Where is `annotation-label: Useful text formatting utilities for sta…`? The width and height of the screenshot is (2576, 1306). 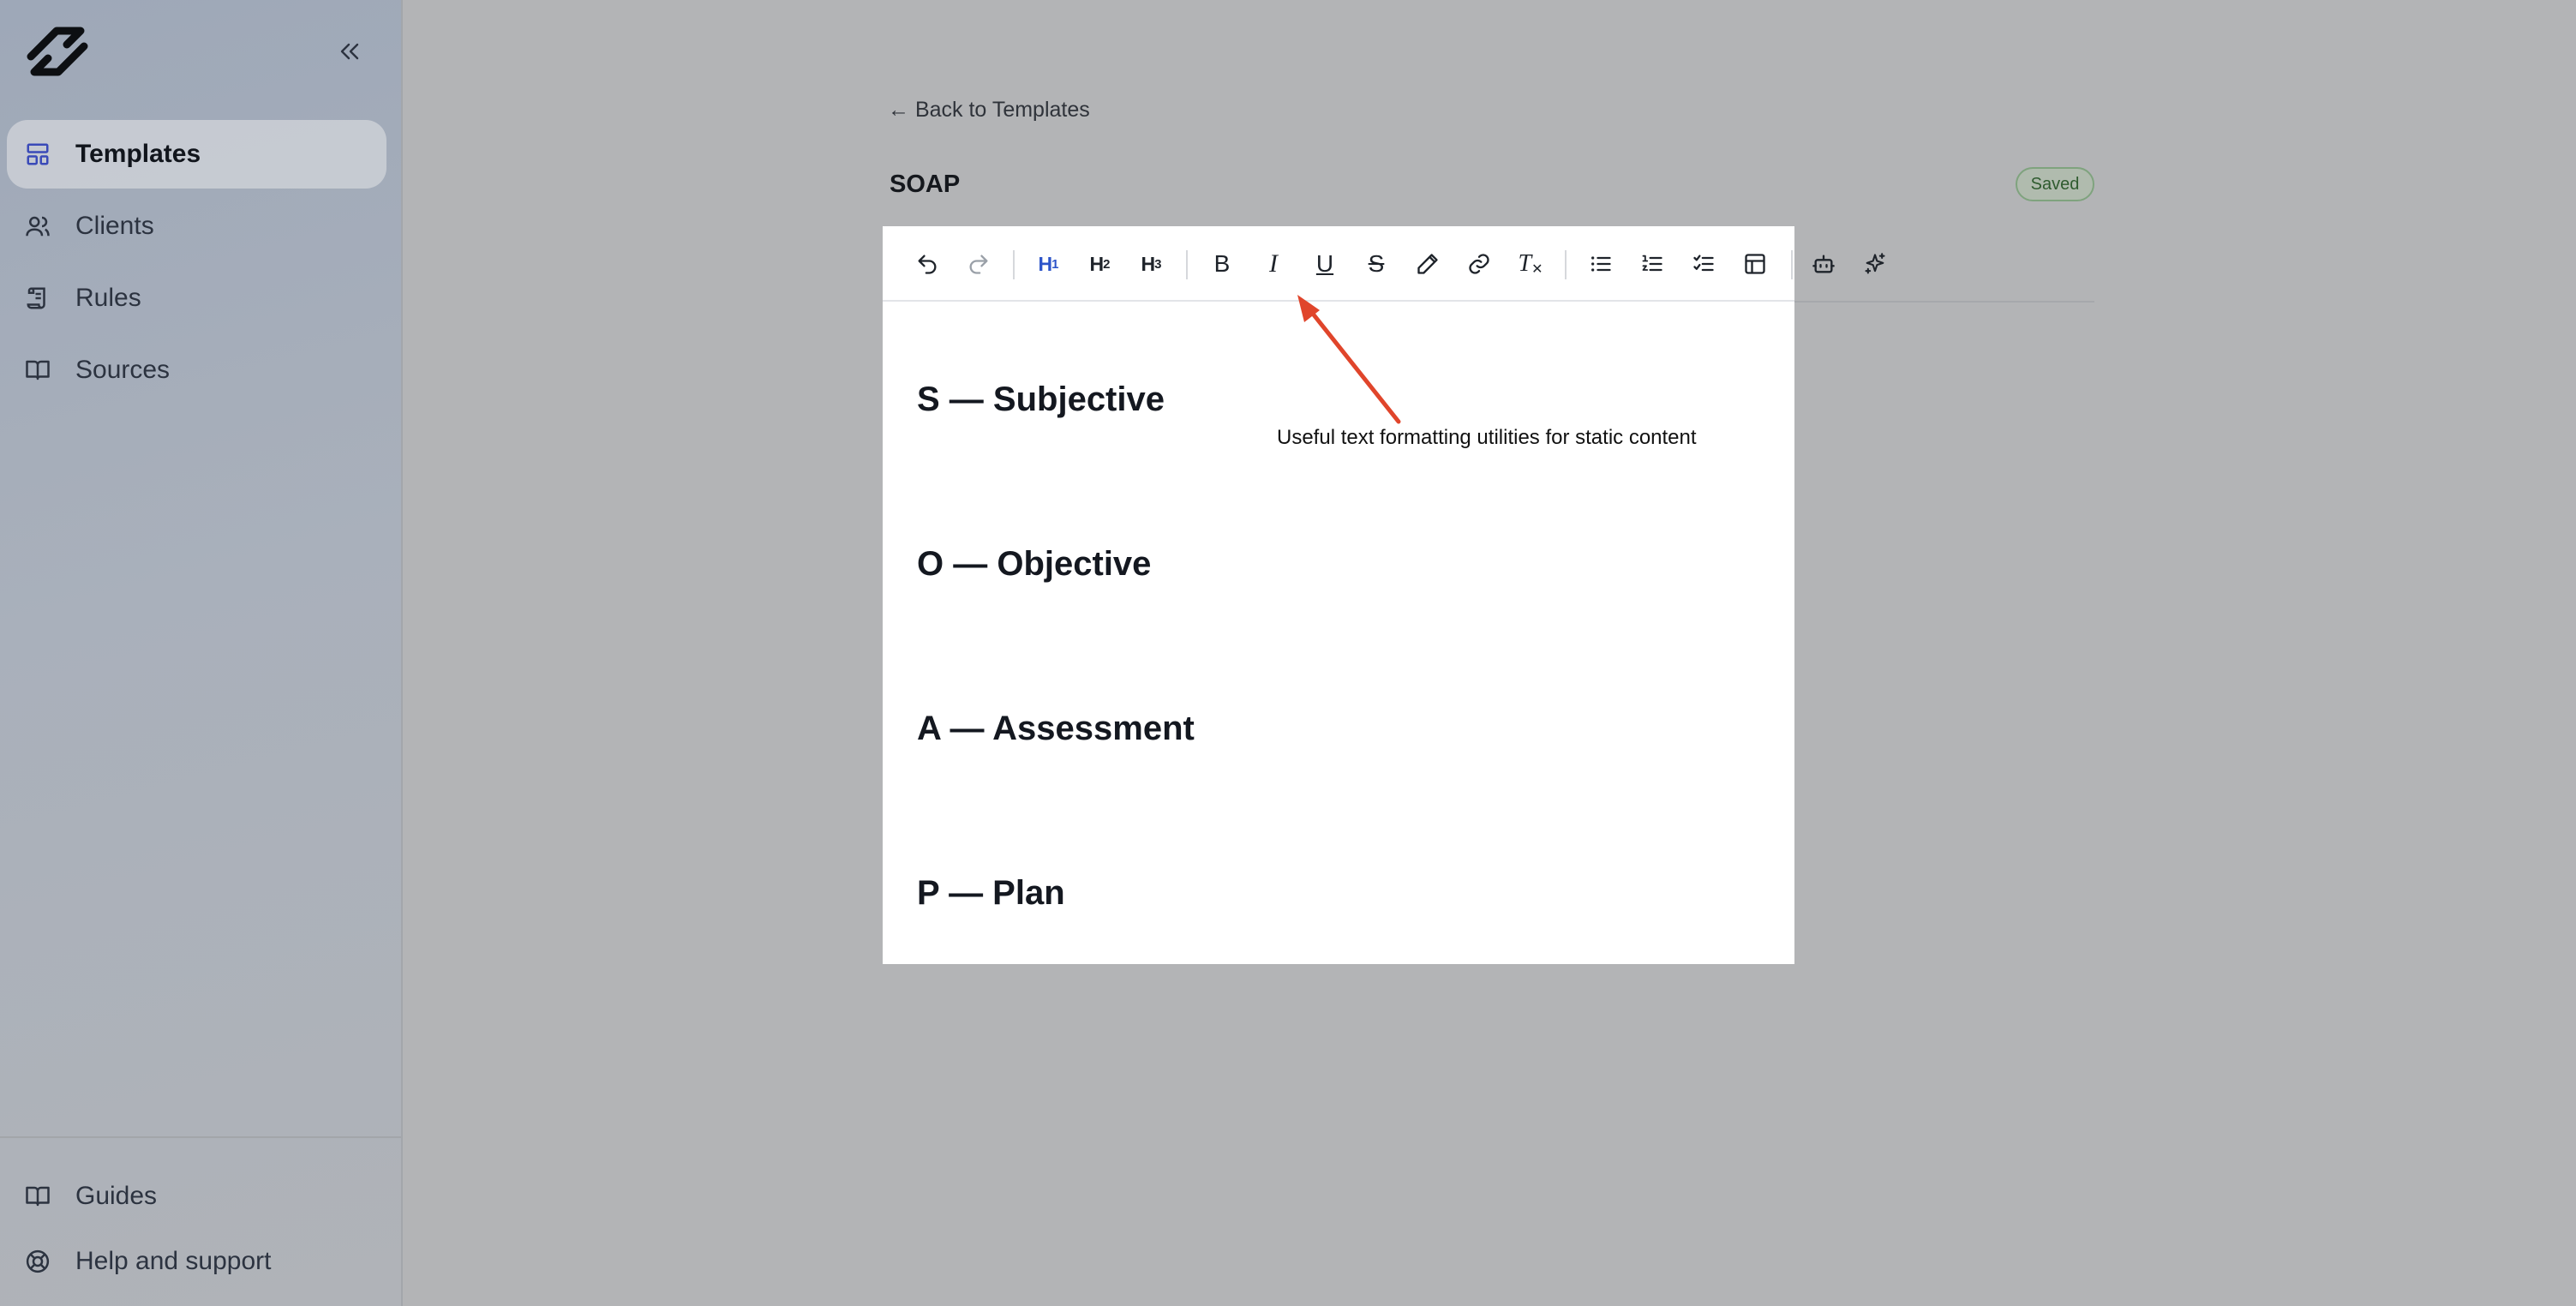
annotation-label: Useful text formatting utilities for sta… is located at coordinates (1487, 438).